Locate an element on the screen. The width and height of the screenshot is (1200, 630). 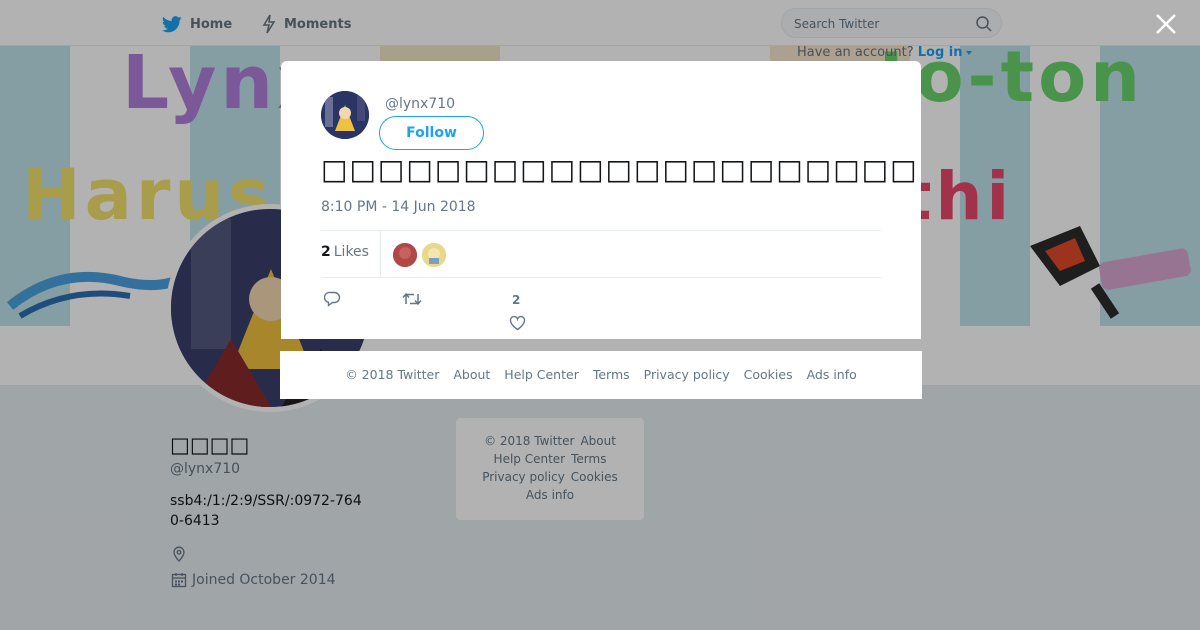
footer-ads-link: Ads info is located at coordinates (832, 374).